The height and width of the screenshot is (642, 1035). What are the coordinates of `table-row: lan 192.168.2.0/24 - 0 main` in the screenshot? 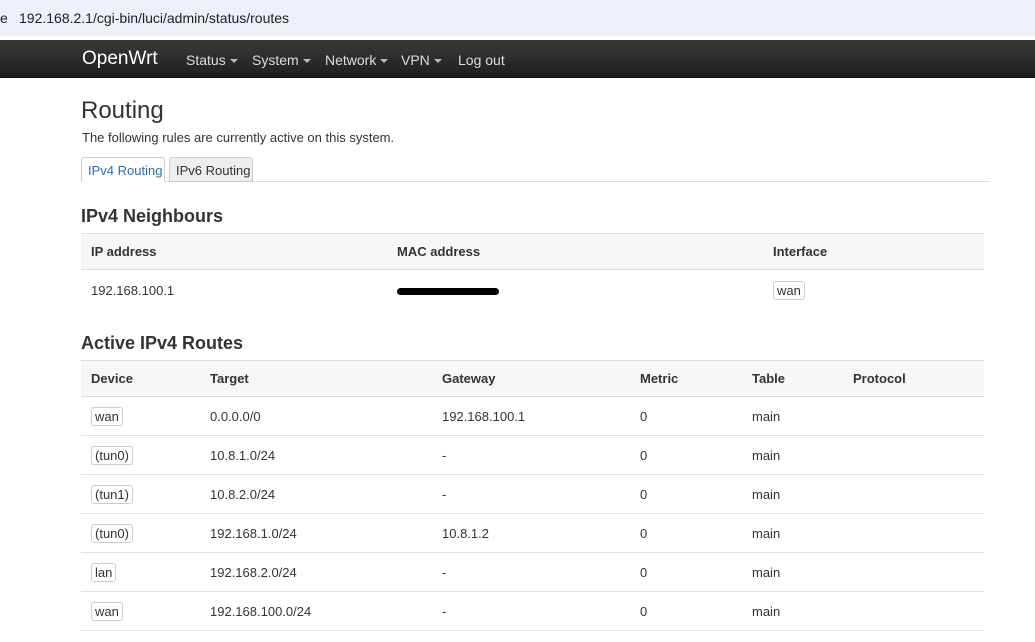 It's located at (532, 572).